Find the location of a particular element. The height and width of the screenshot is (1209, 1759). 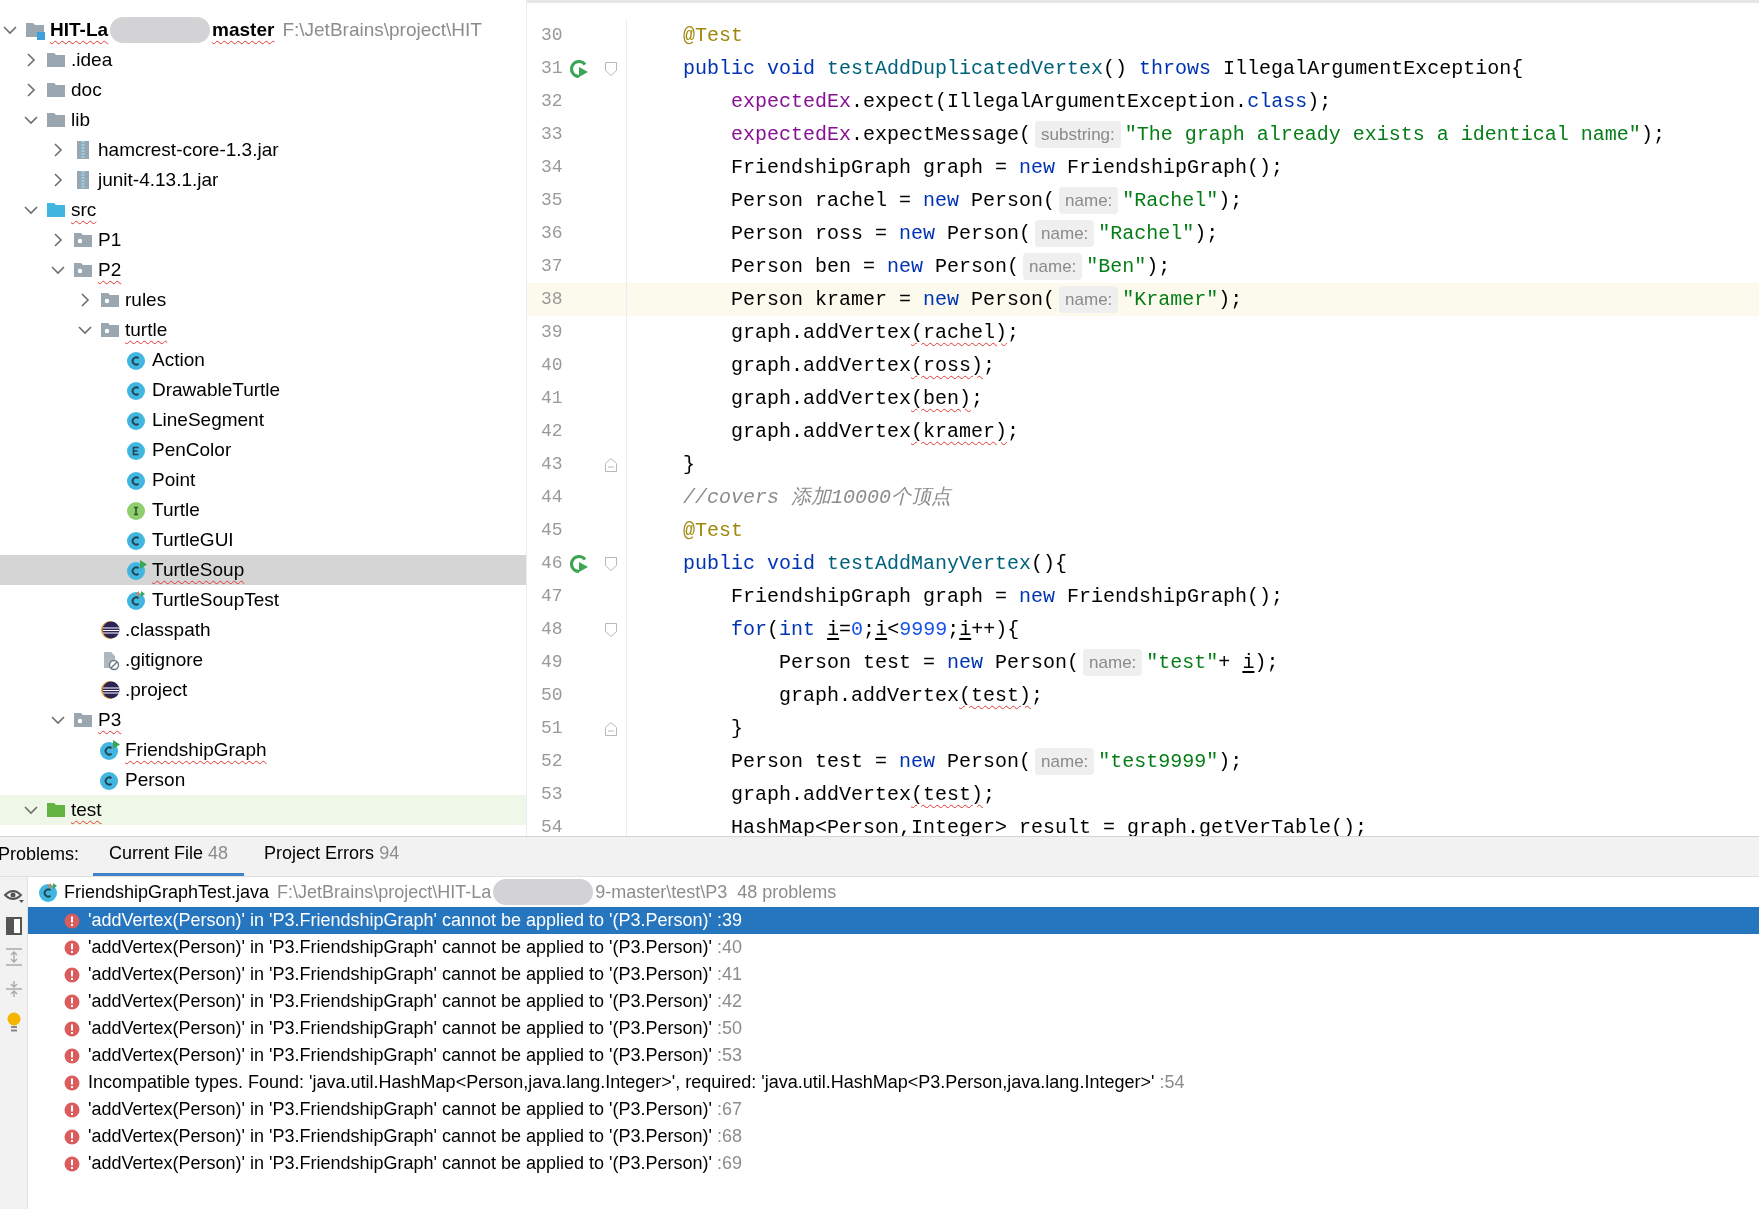

code-text: expectedEx.expectMessage( is located at coordinates (881, 134).